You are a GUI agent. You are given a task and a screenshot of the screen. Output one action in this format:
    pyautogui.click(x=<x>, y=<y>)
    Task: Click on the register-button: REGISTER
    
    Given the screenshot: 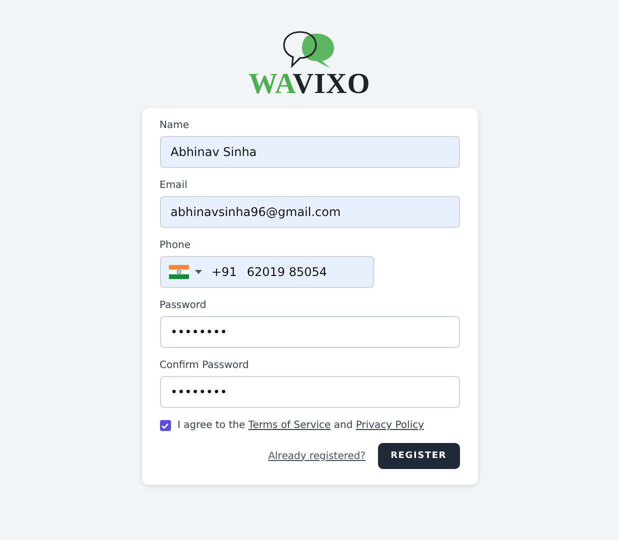 What is the action you would take?
    pyautogui.click(x=419, y=456)
    